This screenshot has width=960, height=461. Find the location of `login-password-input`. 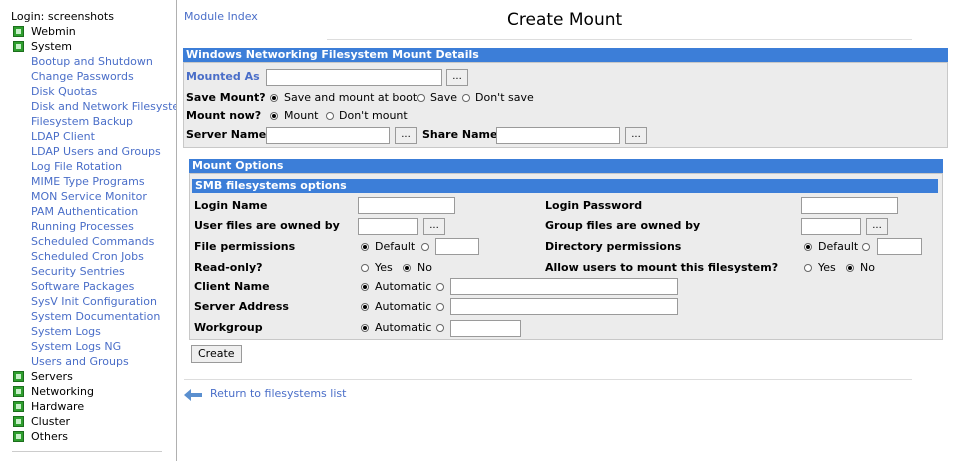

login-password-input is located at coordinates (849, 205).